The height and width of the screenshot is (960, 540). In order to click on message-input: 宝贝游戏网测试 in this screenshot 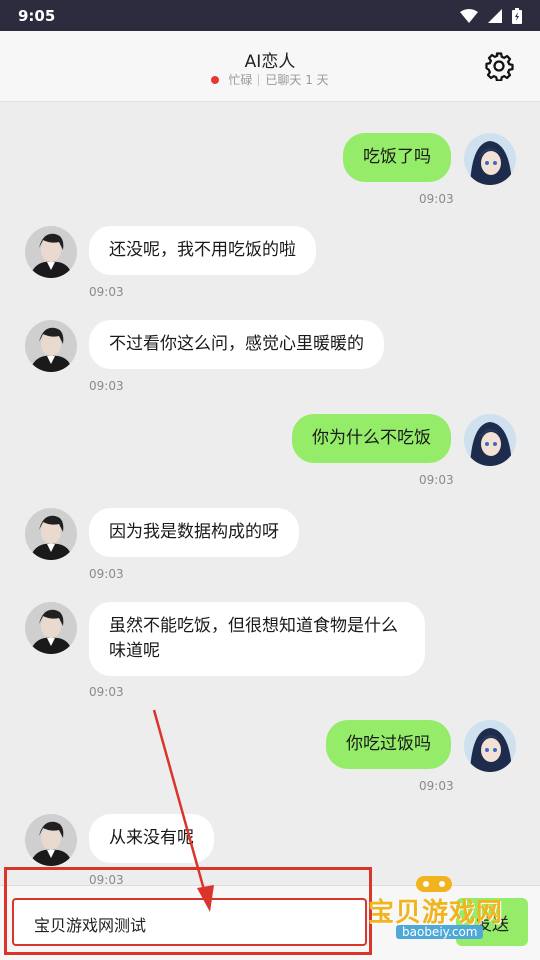, I will do `click(189, 922)`.